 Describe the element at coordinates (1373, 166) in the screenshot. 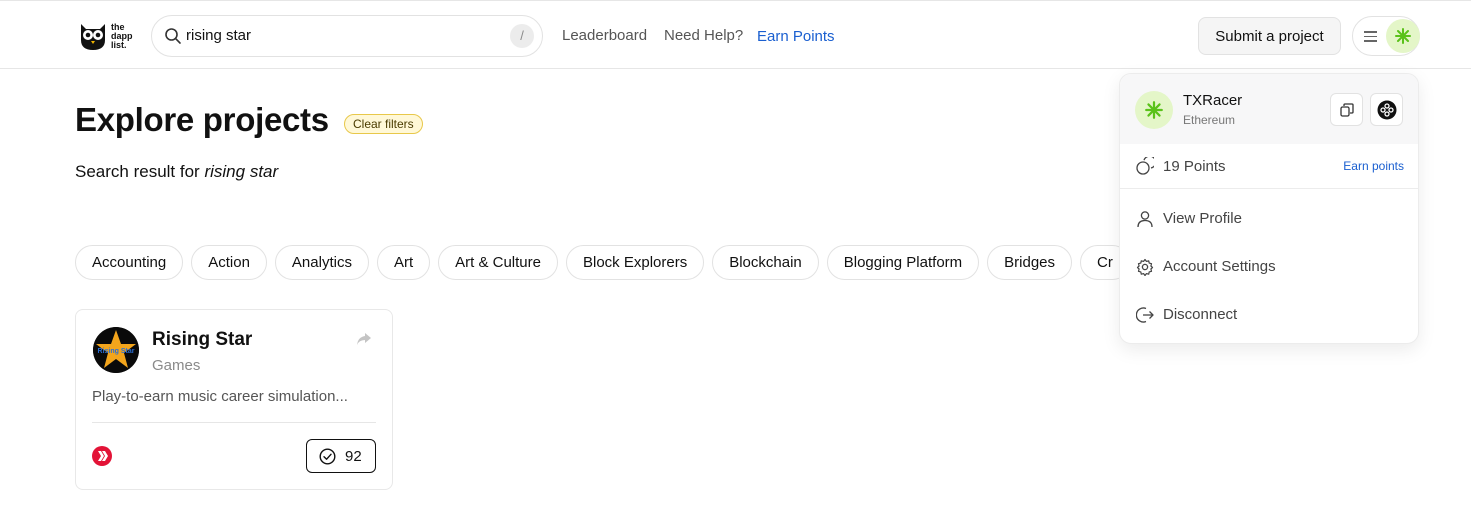

I see `earn-points-link: Earn points` at that location.